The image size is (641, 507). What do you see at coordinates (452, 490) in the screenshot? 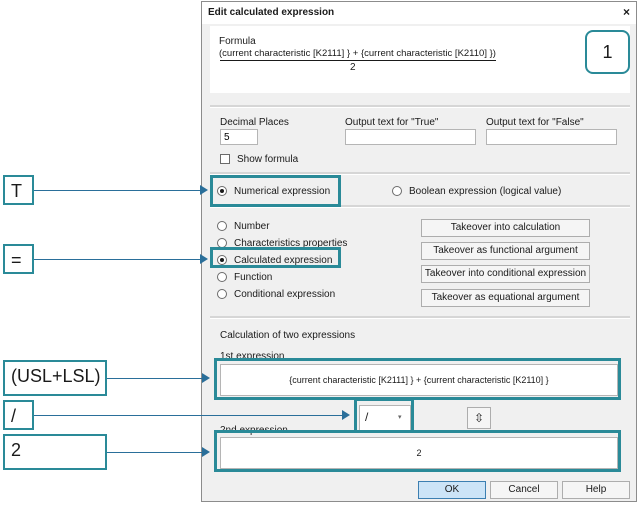
I see `ok-button: OK` at bounding box center [452, 490].